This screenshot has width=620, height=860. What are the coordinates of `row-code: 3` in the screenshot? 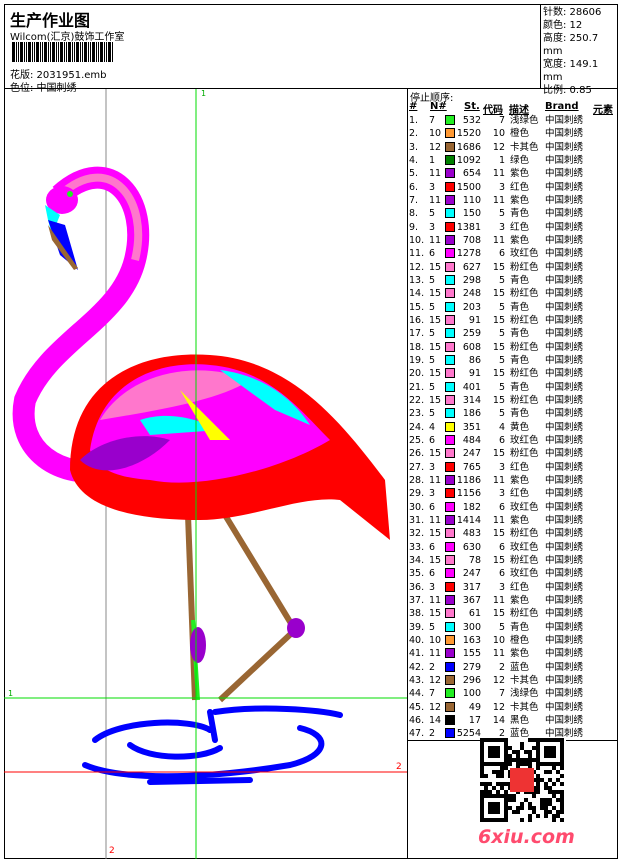 It's located at (501, 467).